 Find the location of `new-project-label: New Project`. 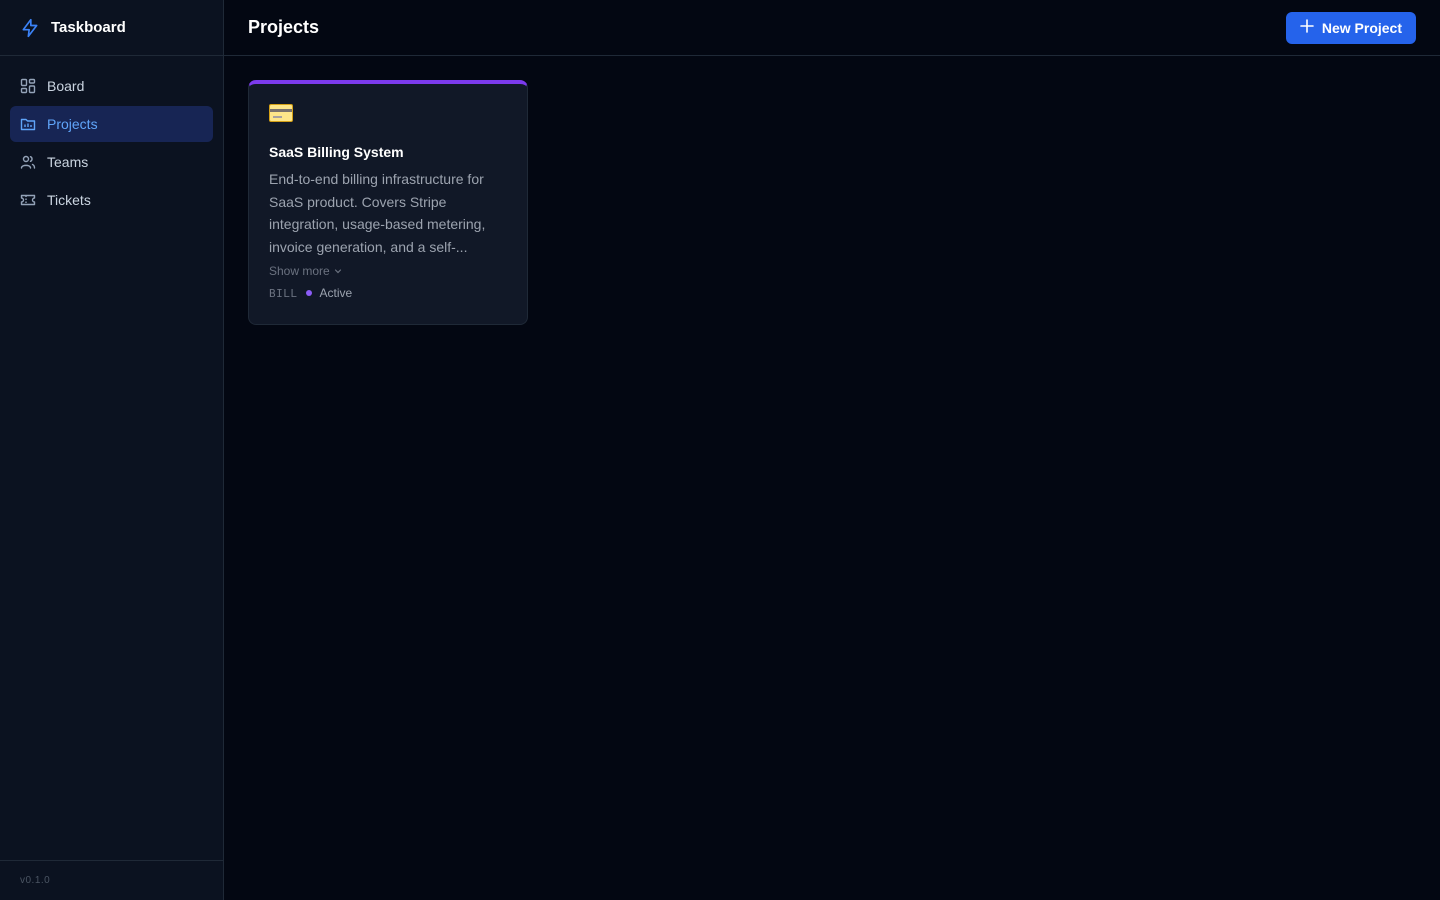

new-project-label: New Project is located at coordinates (1361, 27).